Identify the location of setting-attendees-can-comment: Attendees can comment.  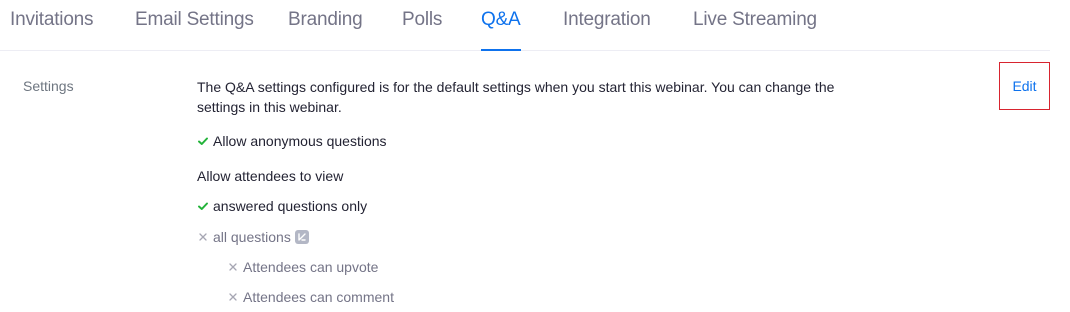
(310, 297).